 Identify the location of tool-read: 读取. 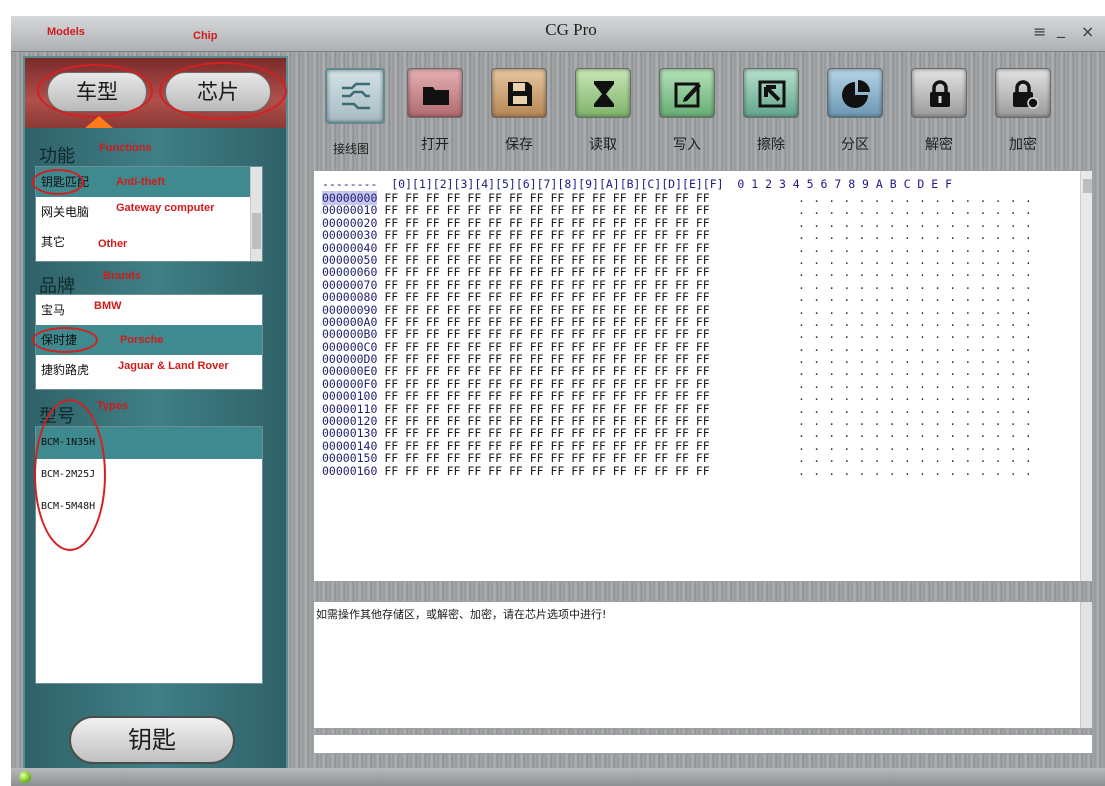
(603, 115).